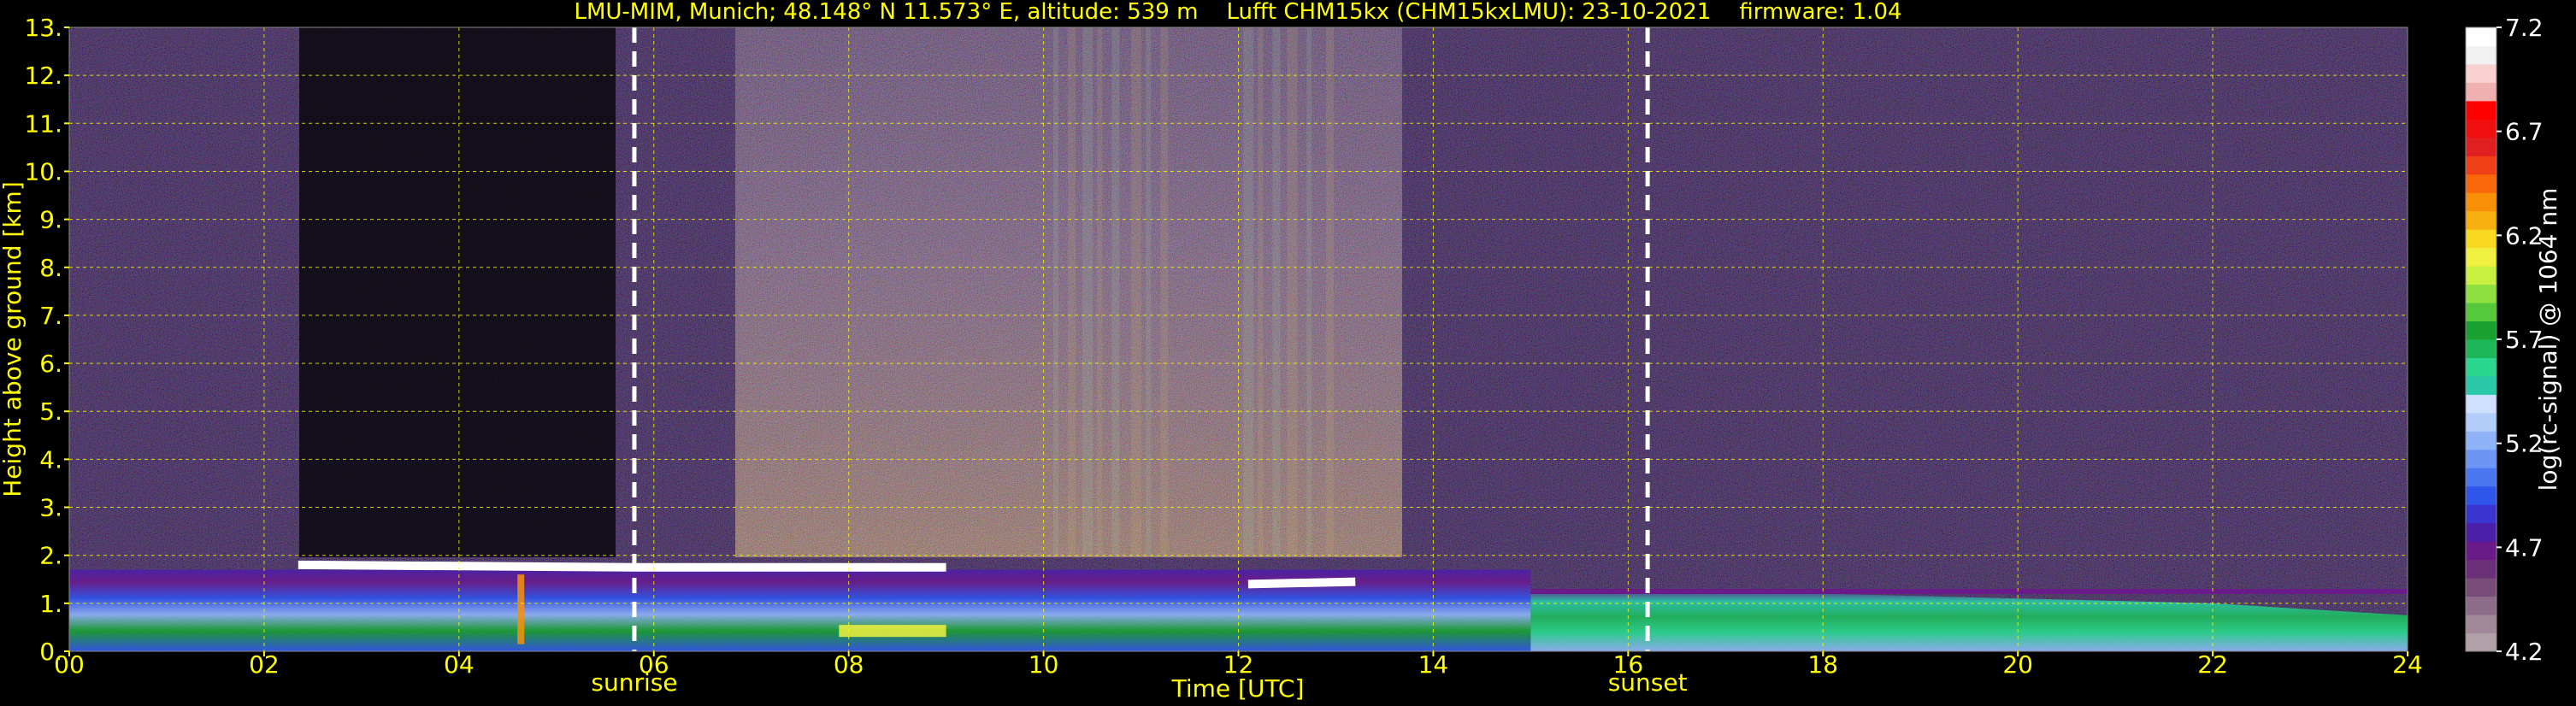 The height and width of the screenshot is (706, 2576). What do you see at coordinates (51, 268) in the screenshot?
I see `y-tick-label: 8.` at bounding box center [51, 268].